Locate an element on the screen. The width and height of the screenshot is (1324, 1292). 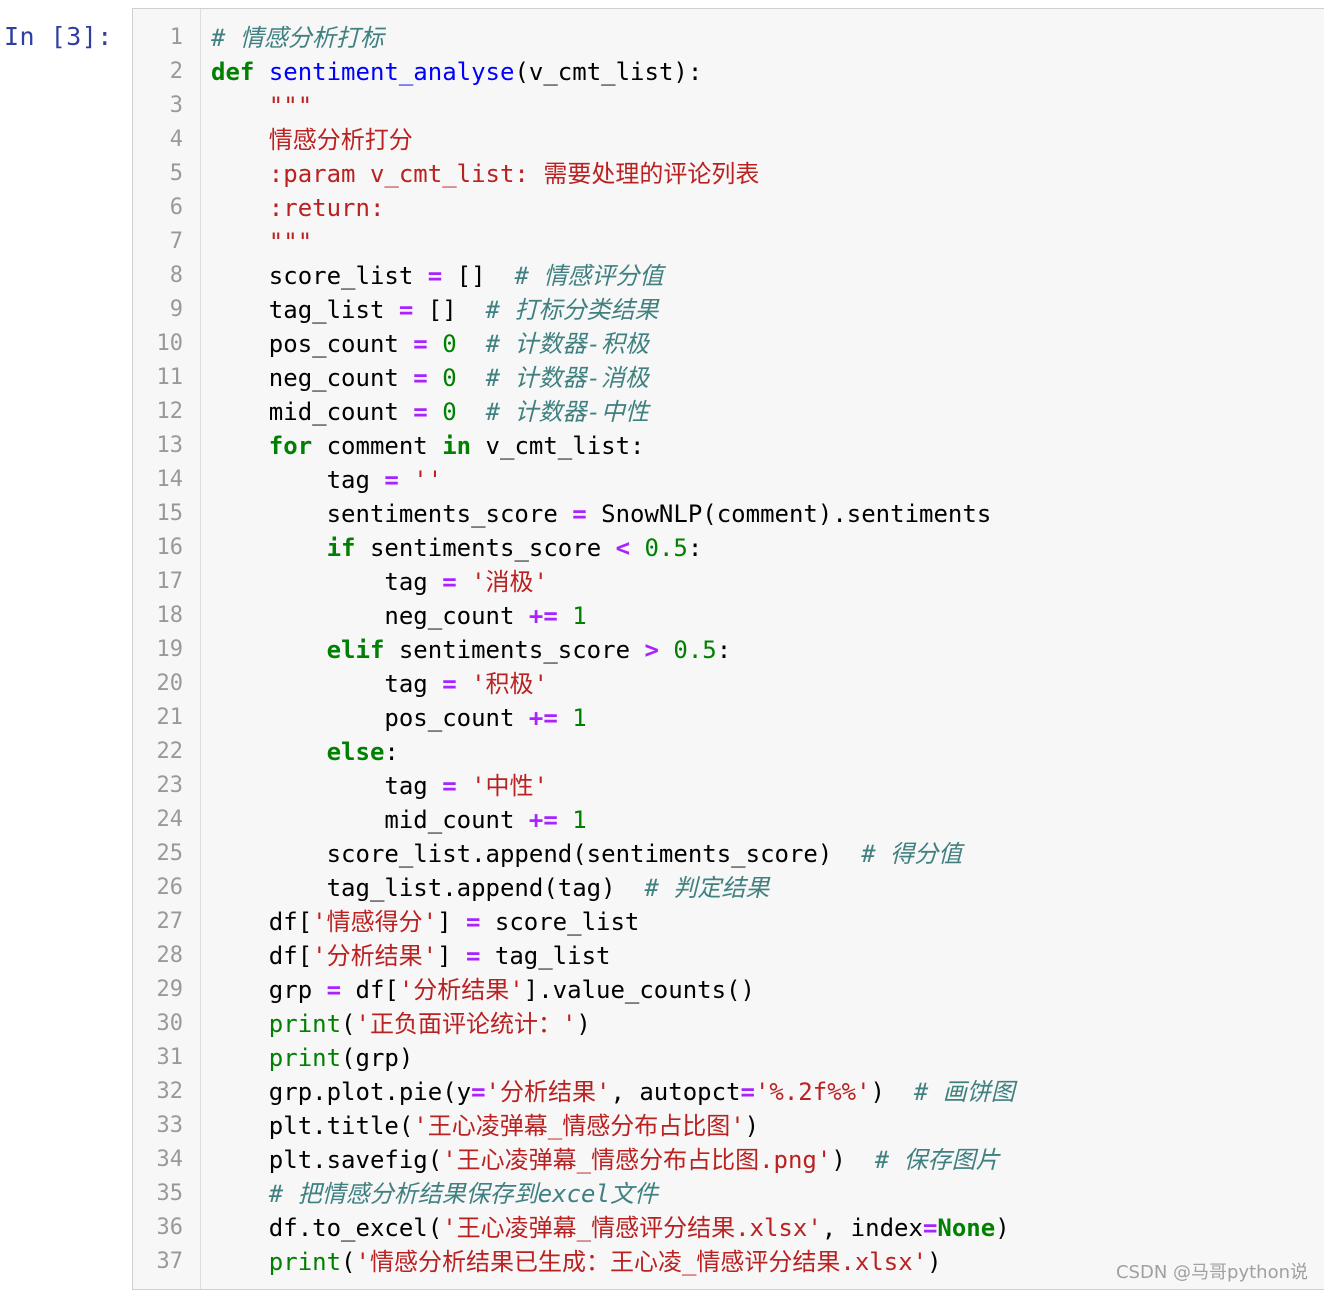
code-text: # 情感分析打标 is located at coordinates (297, 38).